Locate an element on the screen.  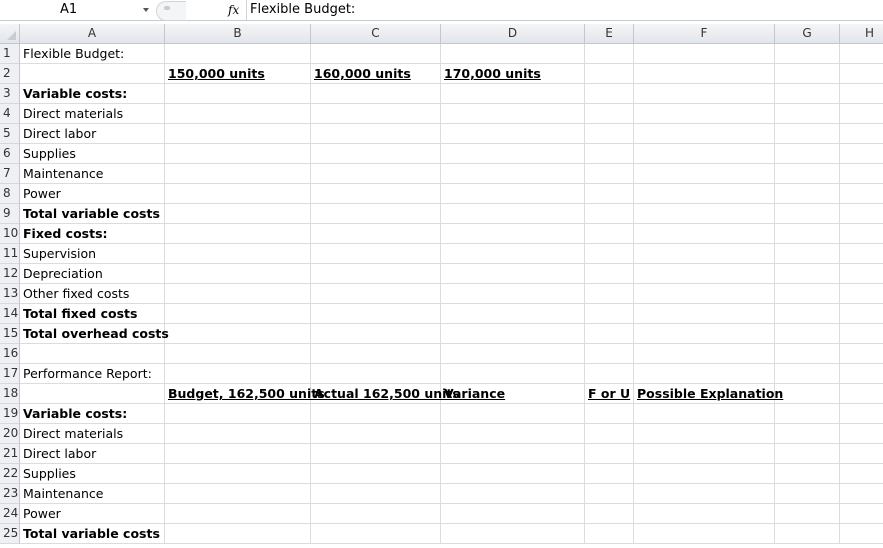
cell-g22 is located at coordinates (807, 474).